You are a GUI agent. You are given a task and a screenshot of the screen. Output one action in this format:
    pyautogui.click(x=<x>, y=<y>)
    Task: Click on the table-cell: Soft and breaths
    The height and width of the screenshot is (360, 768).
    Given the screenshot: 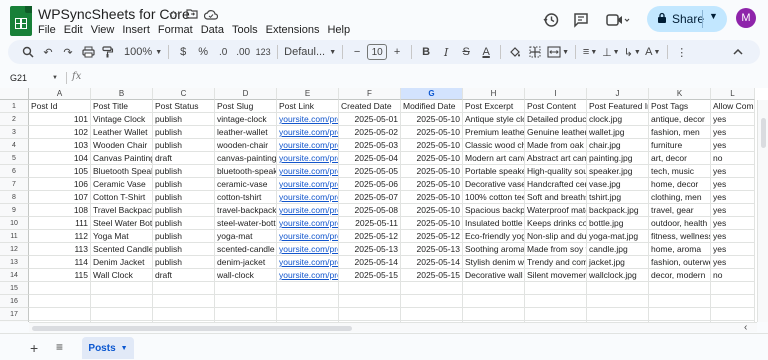 What is the action you would take?
    pyautogui.click(x=556, y=197)
    